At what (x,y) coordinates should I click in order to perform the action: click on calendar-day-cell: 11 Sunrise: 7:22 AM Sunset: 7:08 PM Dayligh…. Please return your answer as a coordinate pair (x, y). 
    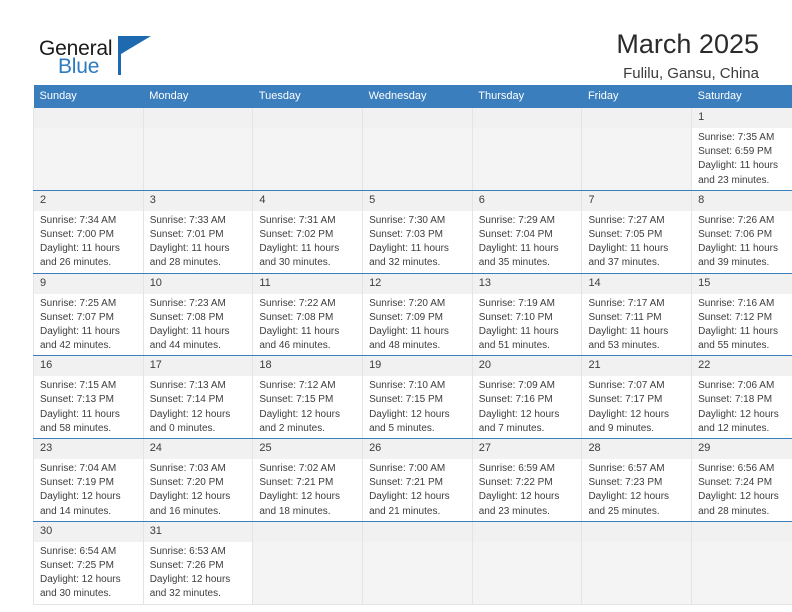
    Looking at the image, I should click on (308, 315).